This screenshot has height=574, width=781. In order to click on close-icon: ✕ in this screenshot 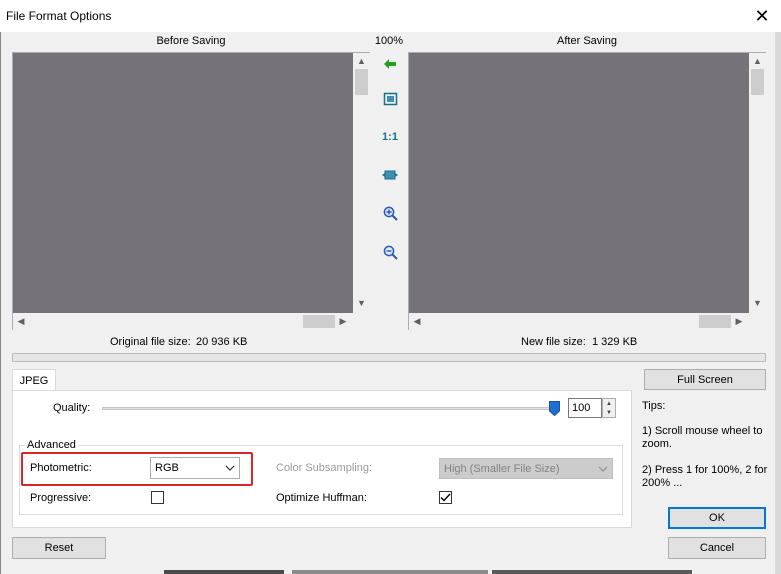, I will do `click(762, 15)`.